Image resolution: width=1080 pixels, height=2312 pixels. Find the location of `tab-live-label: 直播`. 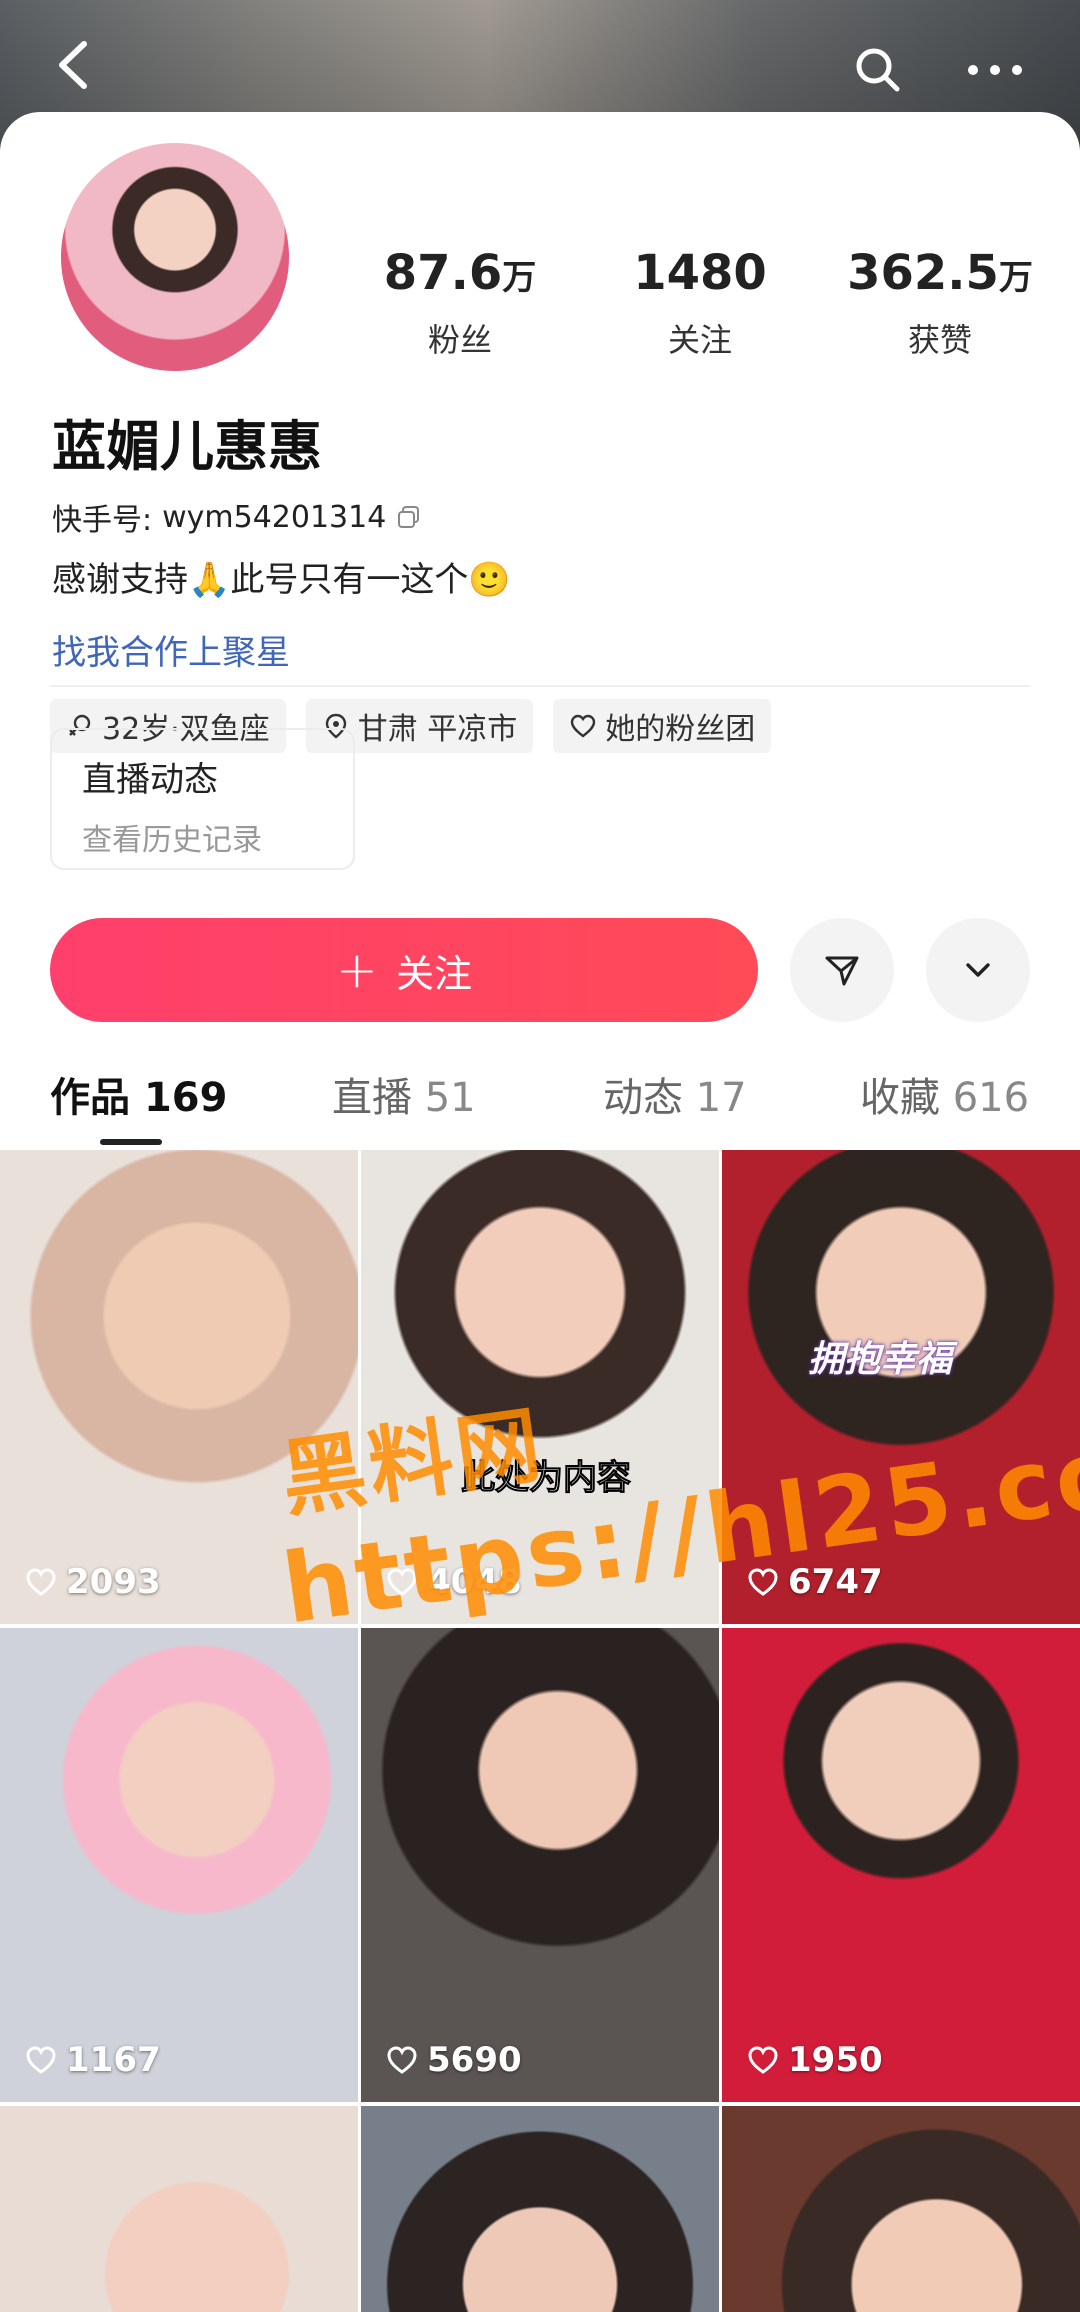

tab-live-label: 直播 is located at coordinates (372, 1098).